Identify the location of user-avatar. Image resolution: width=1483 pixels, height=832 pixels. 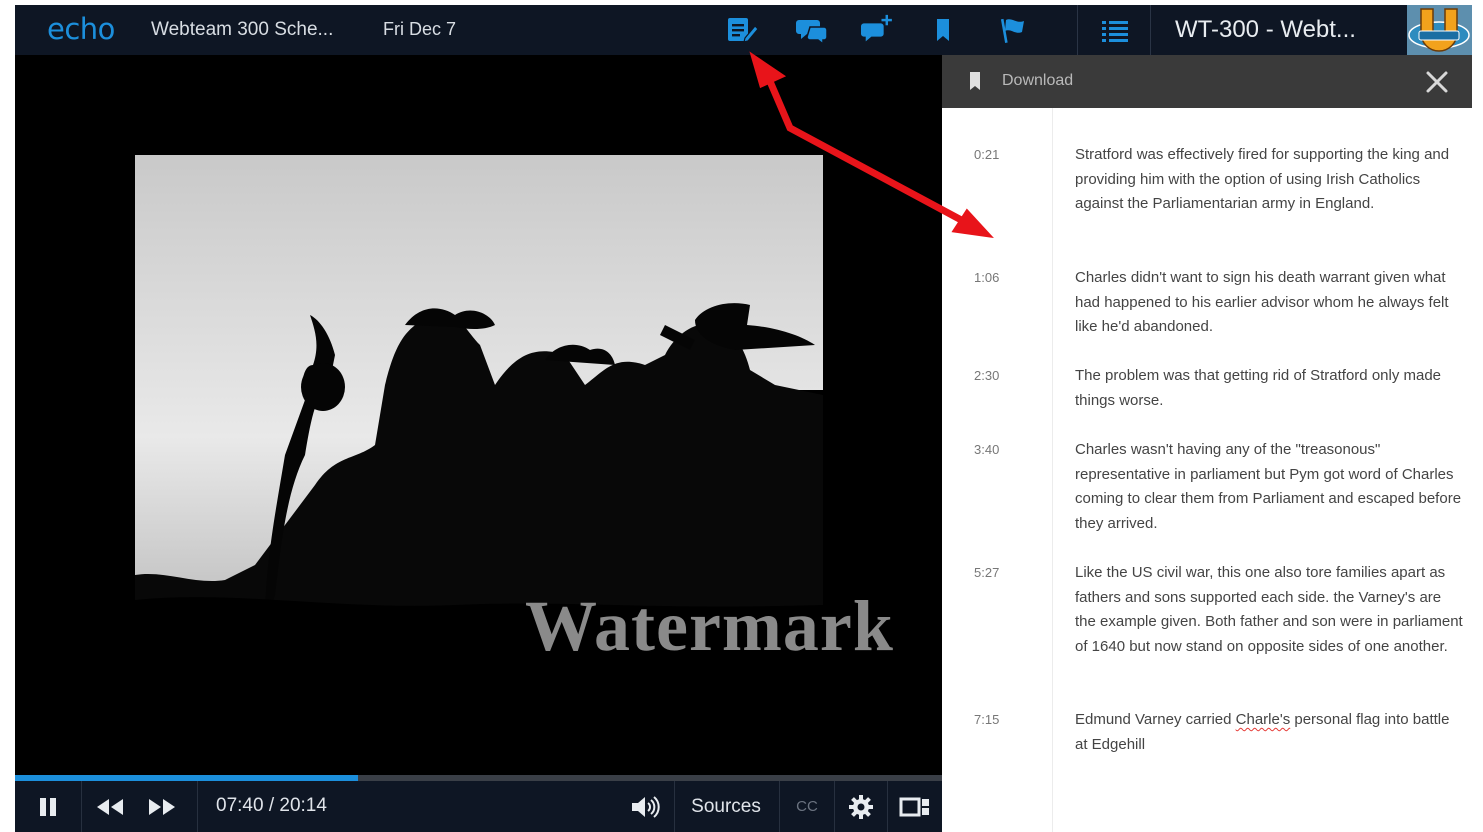
(1439, 30).